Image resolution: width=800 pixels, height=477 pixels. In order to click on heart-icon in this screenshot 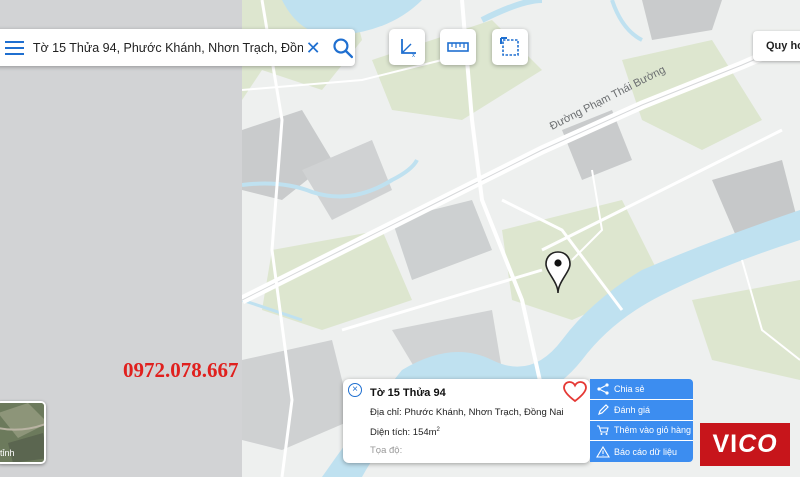, I will do `click(575, 392)`.